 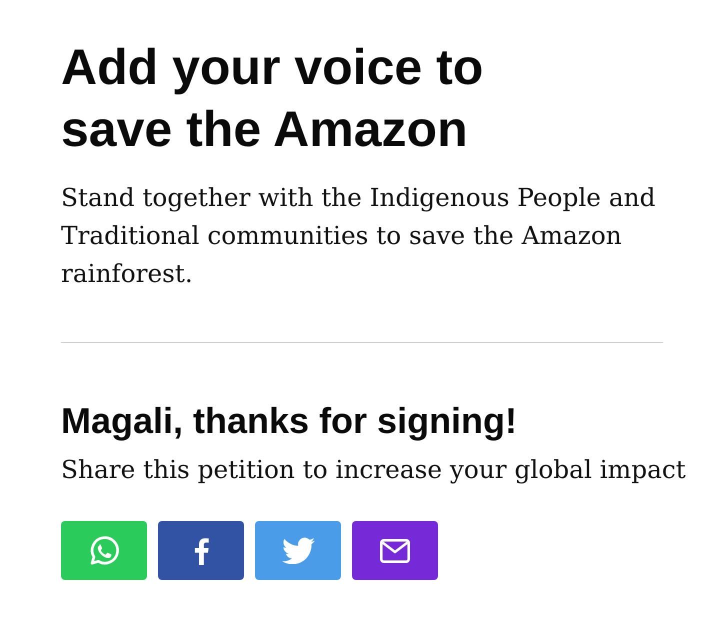 I want to click on intro-paragraph: Stand together with the Indigenous People and Traditional communities to save the Amazon rainforest., so click(x=358, y=236).